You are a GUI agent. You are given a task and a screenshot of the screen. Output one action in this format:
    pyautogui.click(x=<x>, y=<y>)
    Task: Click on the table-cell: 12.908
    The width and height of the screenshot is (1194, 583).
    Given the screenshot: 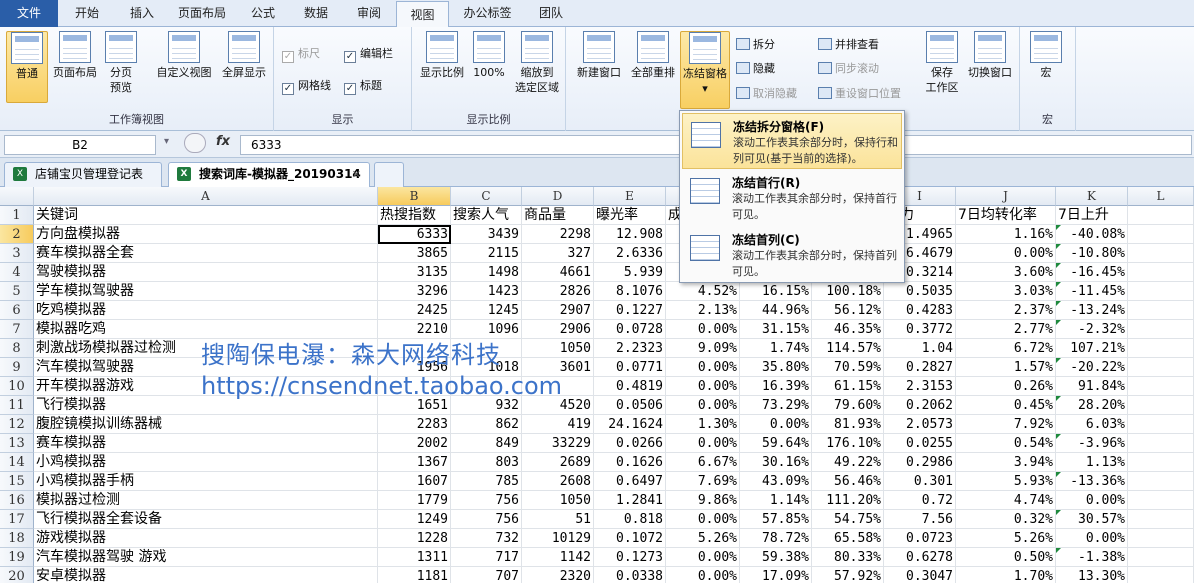 What is the action you would take?
    pyautogui.click(x=630, y=234)
    